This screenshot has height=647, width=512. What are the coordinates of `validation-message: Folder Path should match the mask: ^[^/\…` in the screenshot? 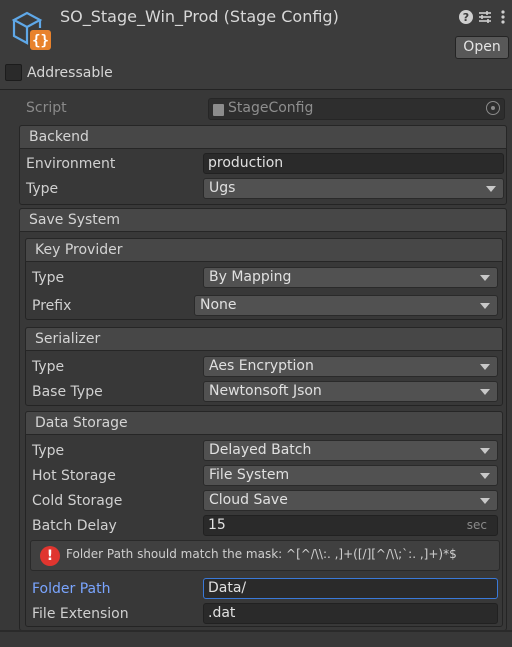 It's located at (261, 554).